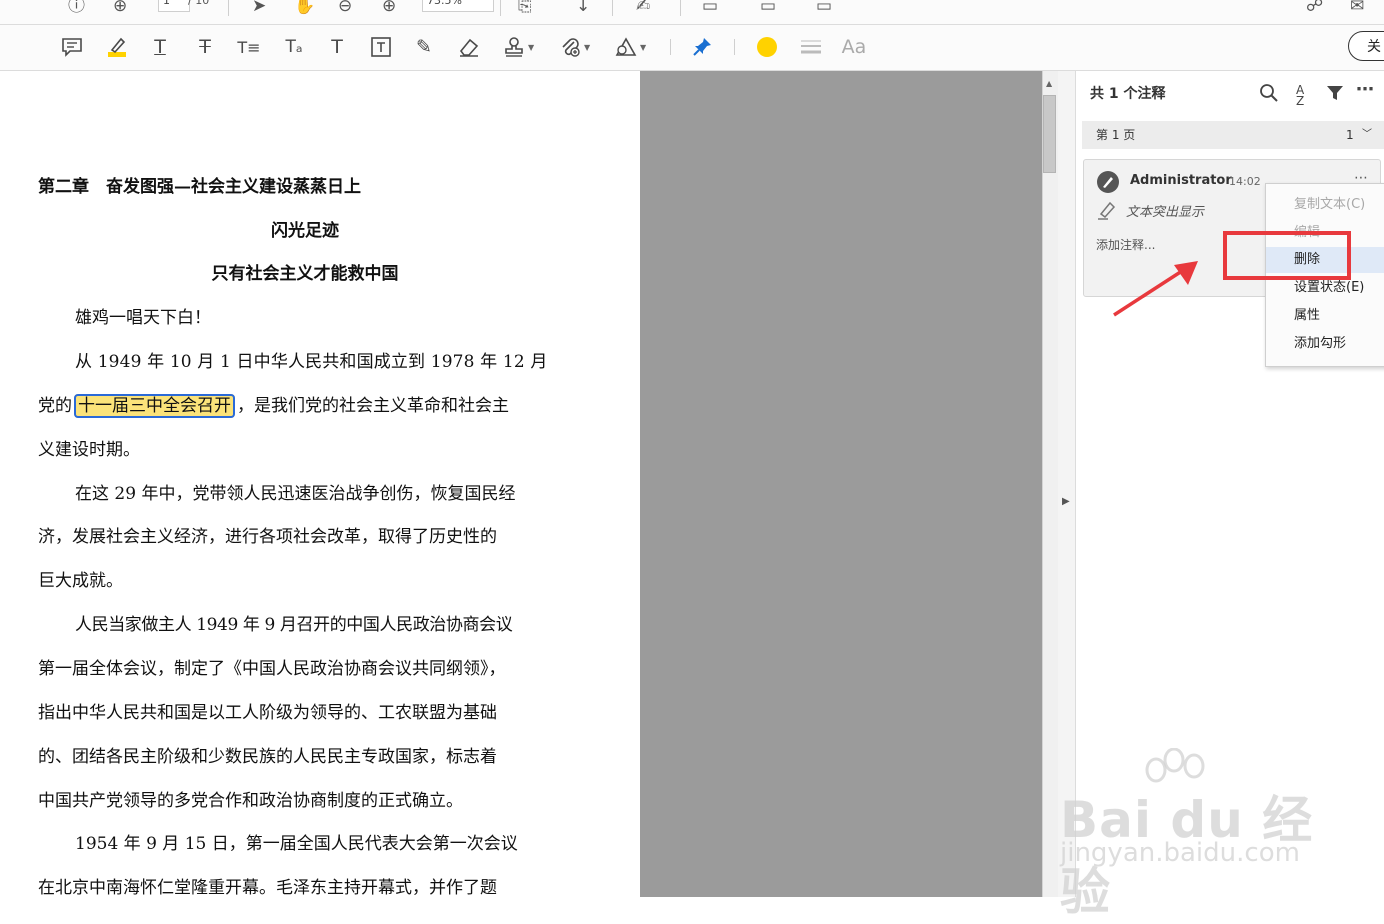  What do you see at coordinates (692, 12) in the screenshot?
I see `main-toolbar: ⓘ ⊕ 1 / 10 ➤ ✋ ⊖ ⊕ 73.5% ⎘ ↓ ✍ ▭ ▭ ▭ ☍ ✉` at bounding box center [692, 12].